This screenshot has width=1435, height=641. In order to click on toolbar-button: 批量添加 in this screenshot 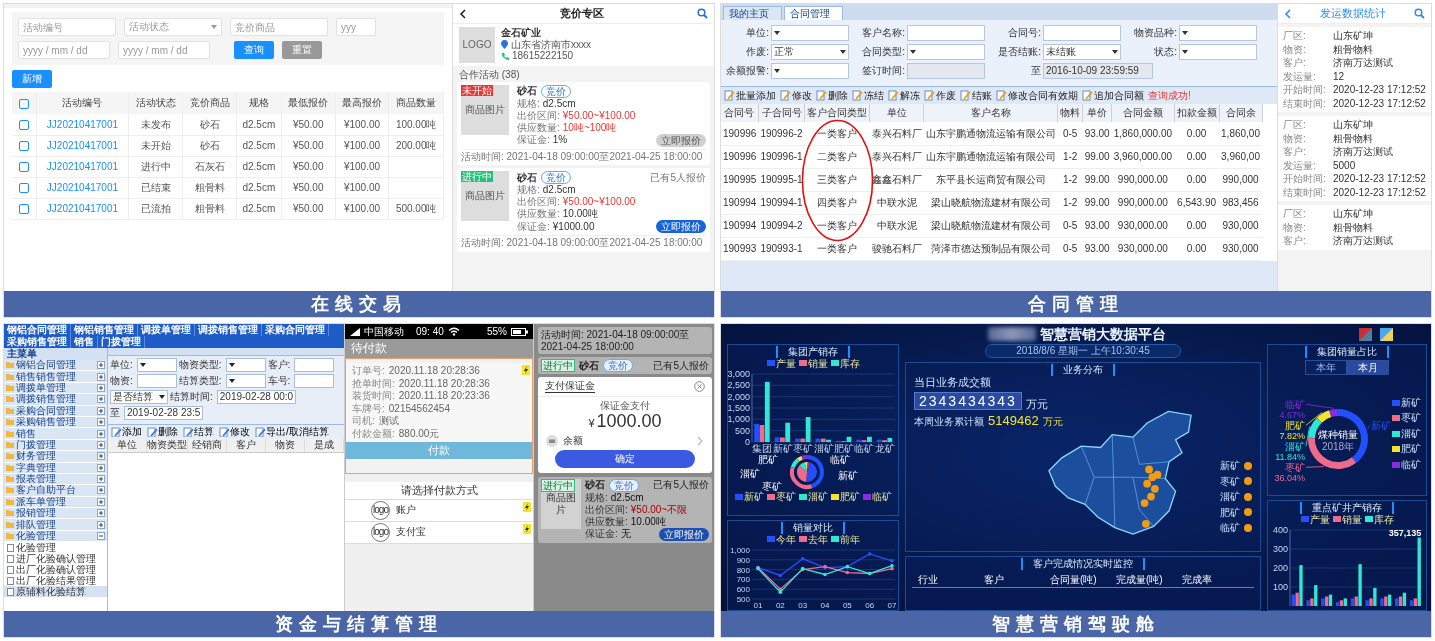, I will do `click(750, 95)`.